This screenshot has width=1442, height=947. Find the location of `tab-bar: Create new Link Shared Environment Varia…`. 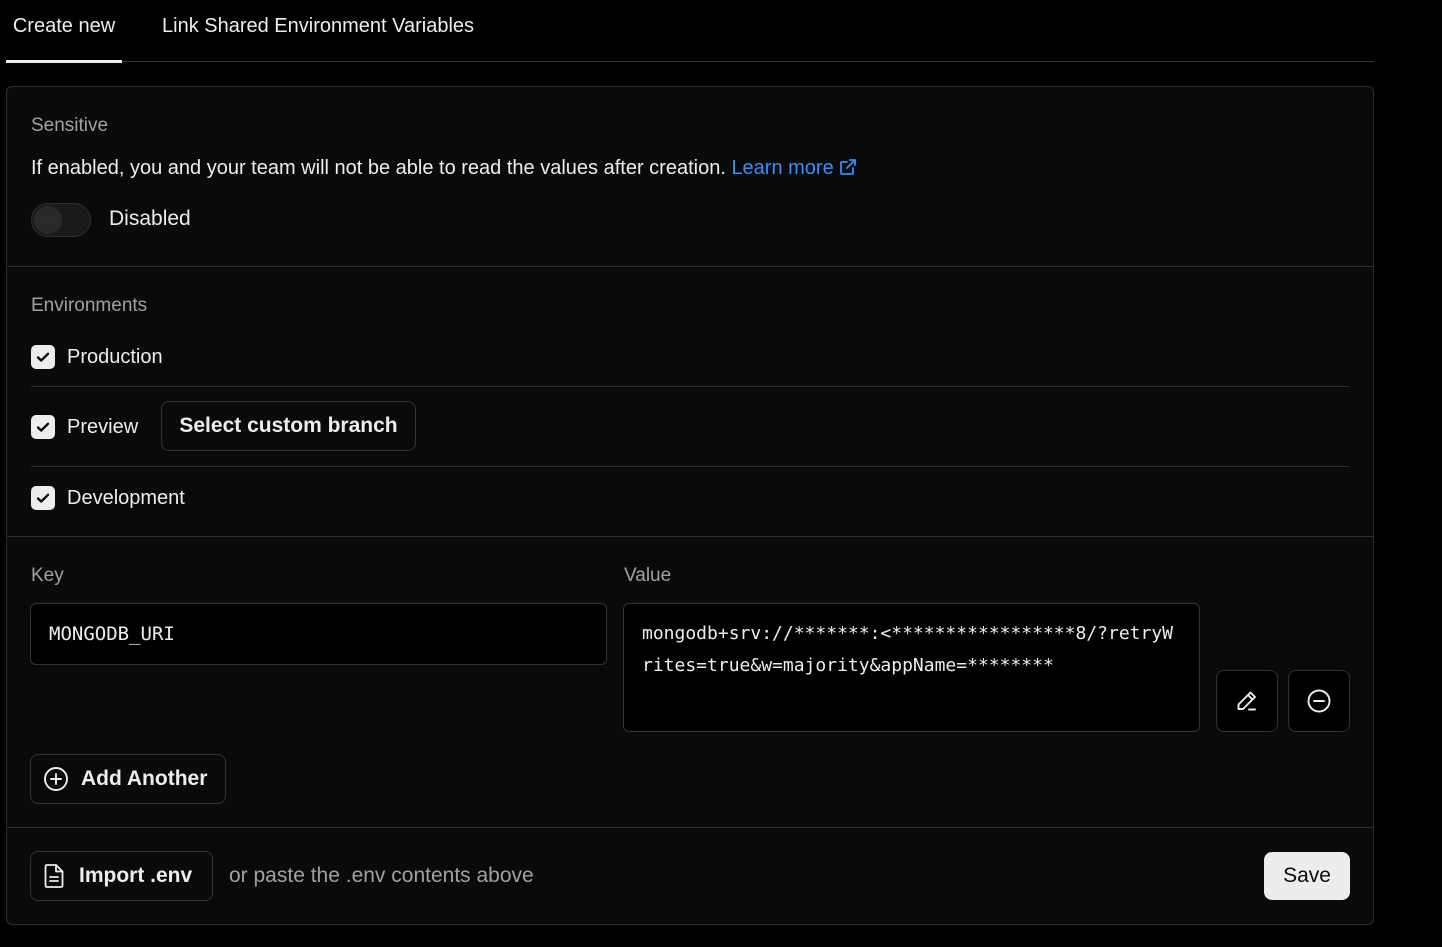

tab-bar: Create new Link Shared Environment Varia… is located at coordinates (690, 31).